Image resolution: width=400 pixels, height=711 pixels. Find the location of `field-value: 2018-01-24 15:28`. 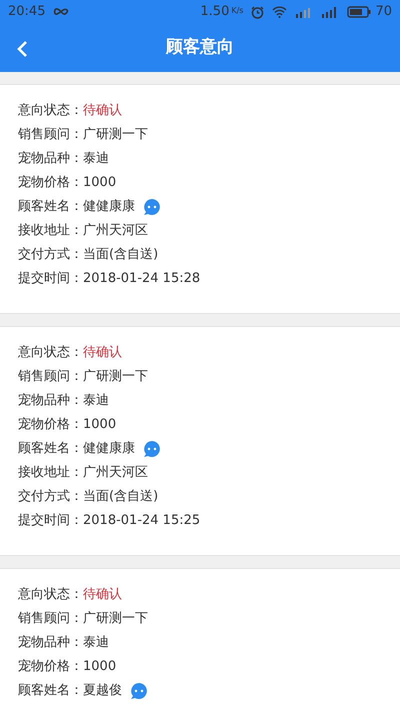

field-value: 2018-01-24 15:28 is located at coordinates (141, 279).